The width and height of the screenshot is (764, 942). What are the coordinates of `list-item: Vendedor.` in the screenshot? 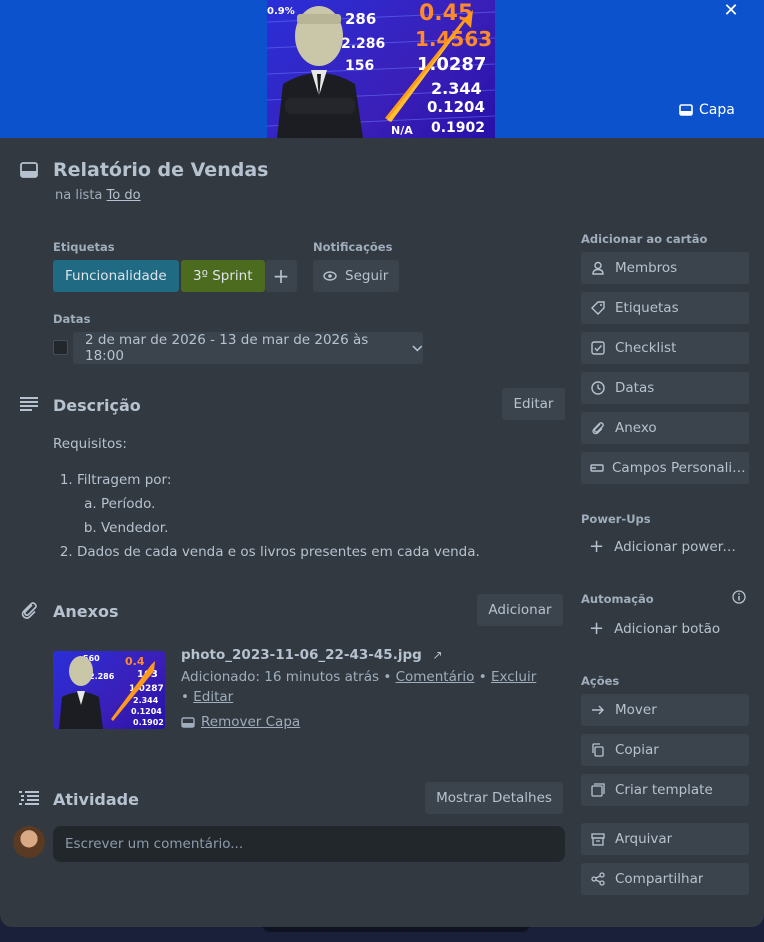 It's located at (290, 528).